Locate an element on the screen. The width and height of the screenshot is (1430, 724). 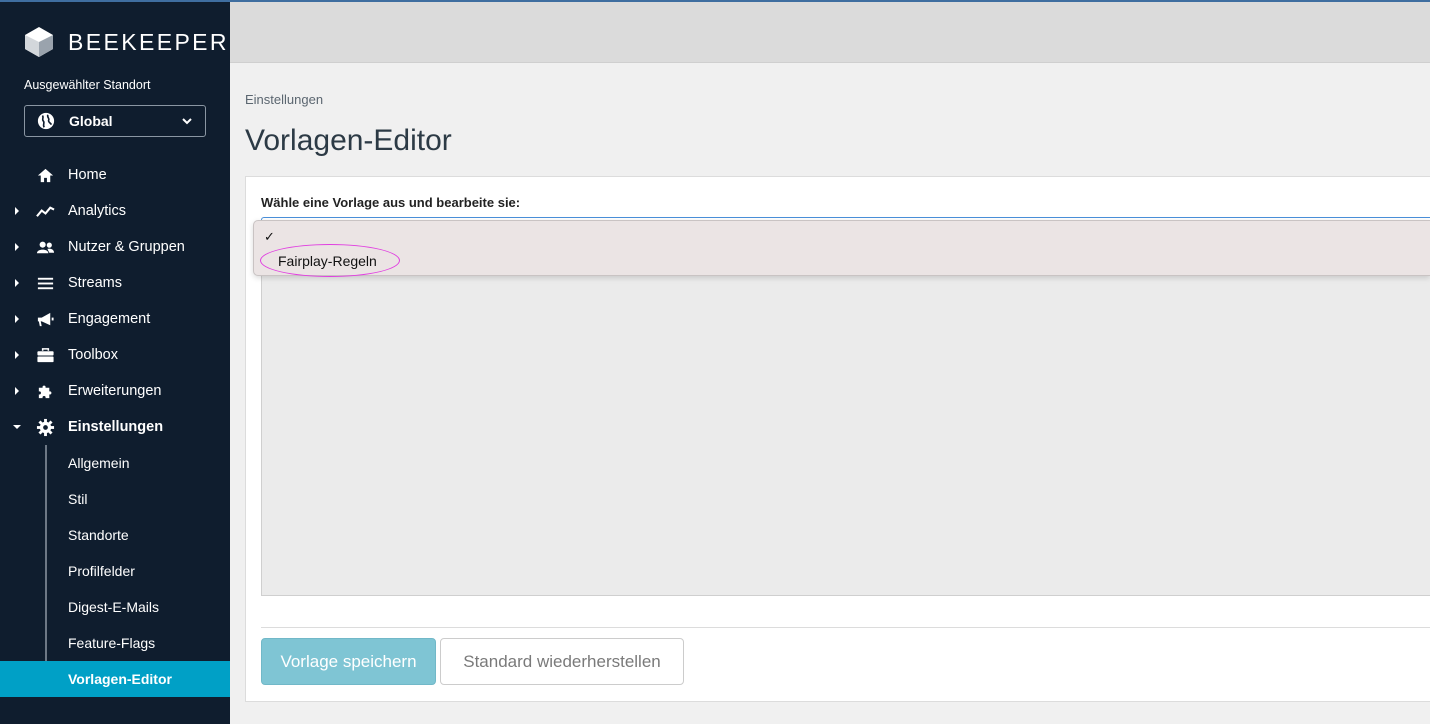
sub-item-locations: Standorte is located at coordinates (115, 535).